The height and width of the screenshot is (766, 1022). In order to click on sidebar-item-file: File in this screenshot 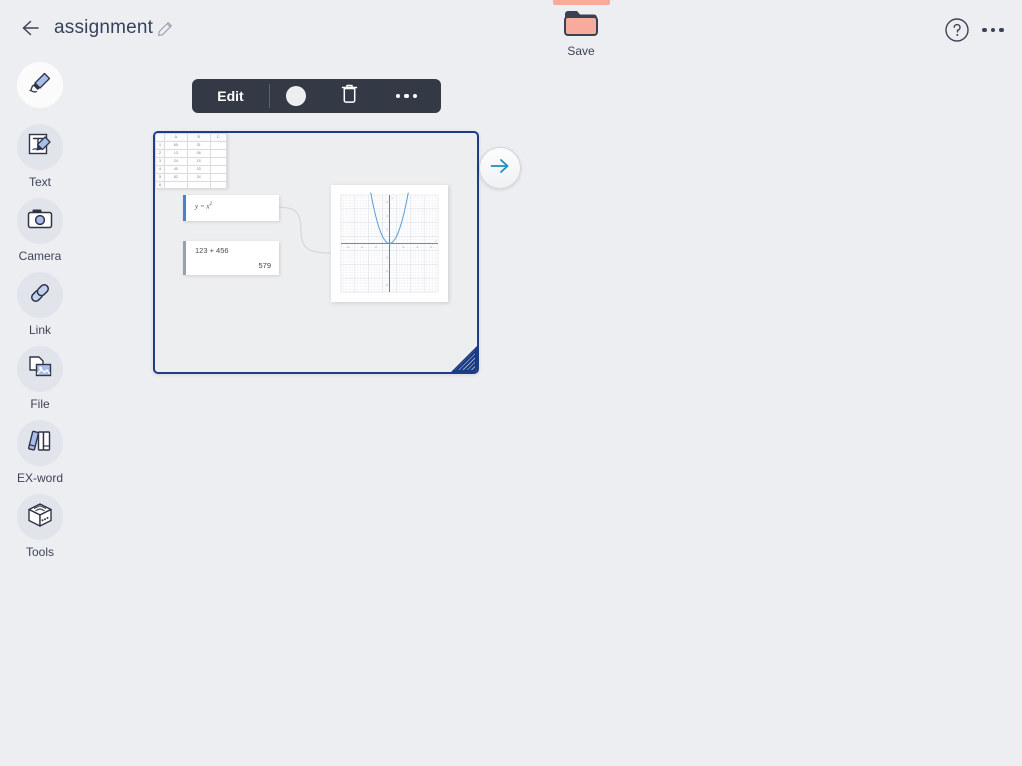, I will do `click(40, 378)`.